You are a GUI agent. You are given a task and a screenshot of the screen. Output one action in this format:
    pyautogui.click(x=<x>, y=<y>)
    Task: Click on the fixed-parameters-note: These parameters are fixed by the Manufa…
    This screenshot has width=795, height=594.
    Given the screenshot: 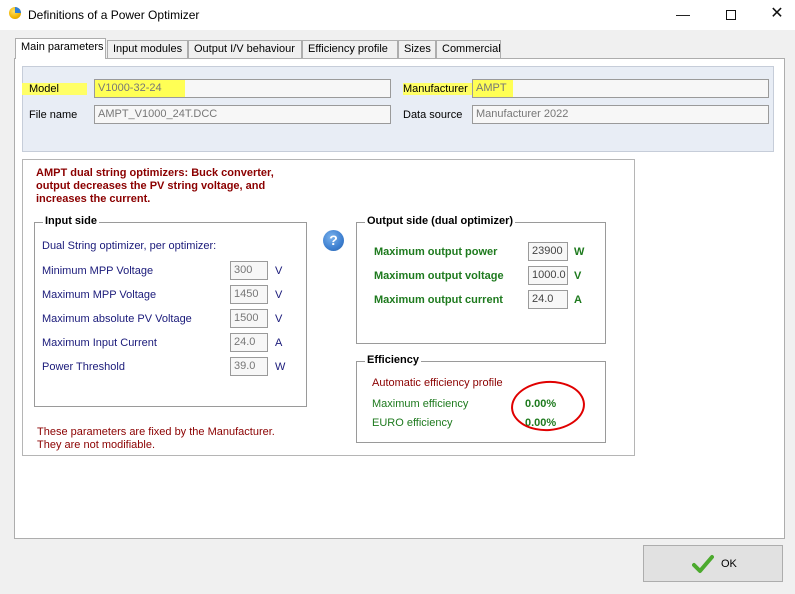 What is the action you would take?
    pyautogui.click(x=156, y=439)
    